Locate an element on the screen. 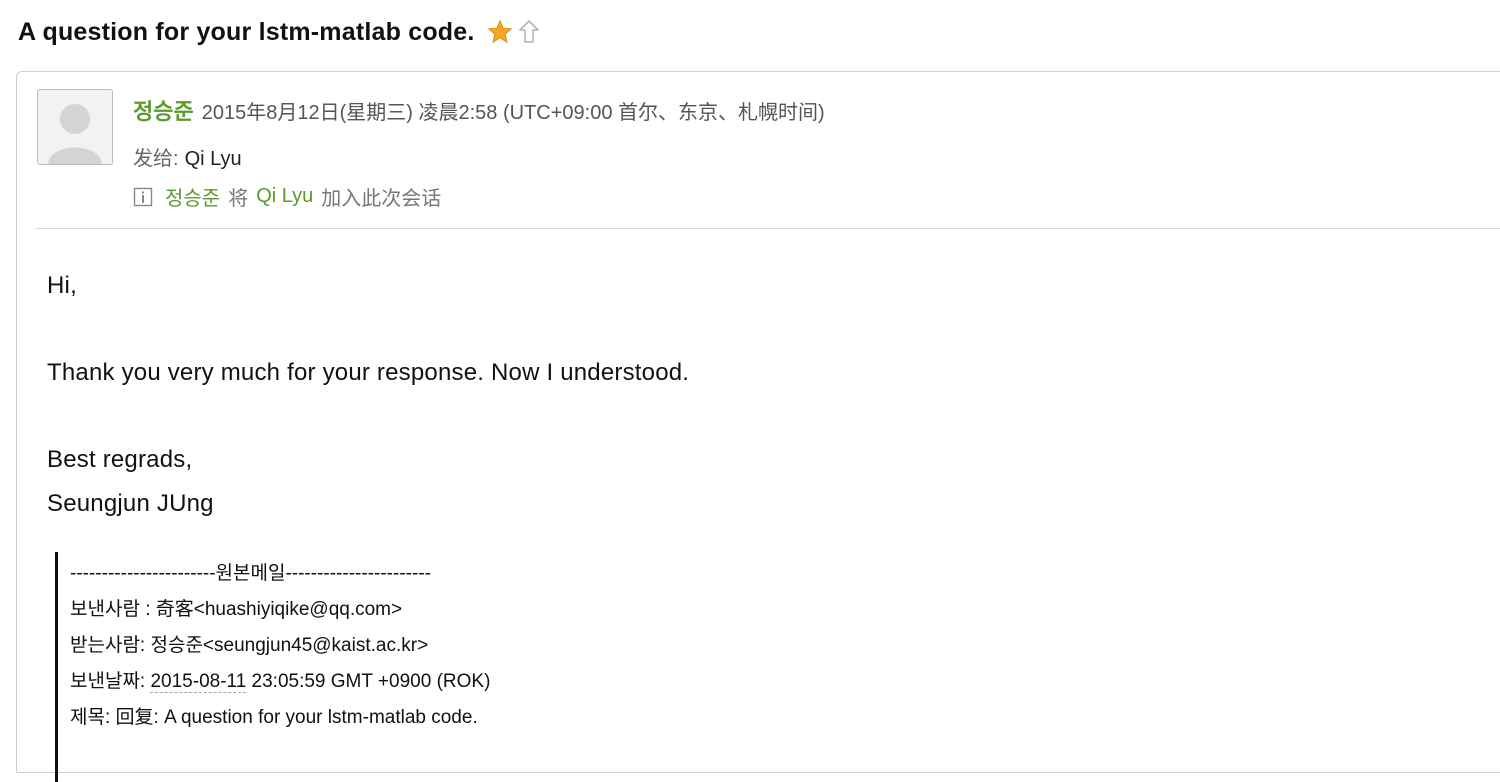 The image size is (1500, 782). subject-bar: A question for your lstm-matlab code. is located at coordinates (279, 32).